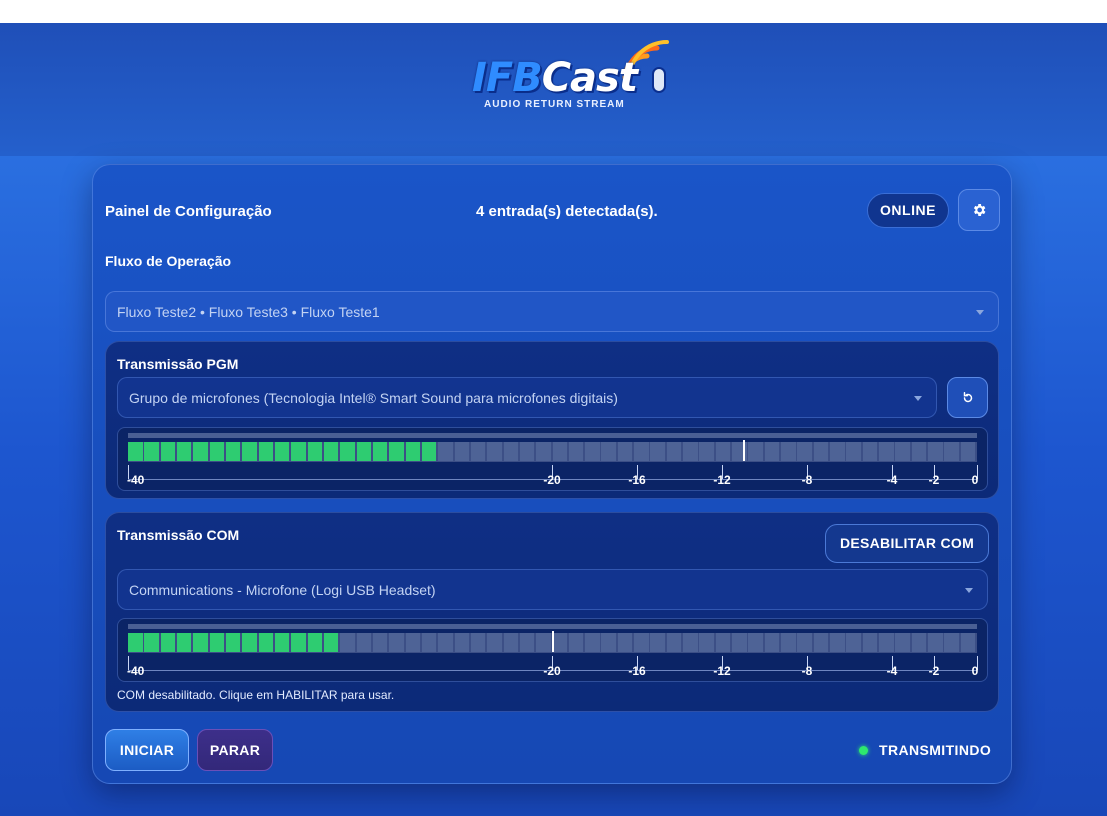  Describe the element at coordinates (975, 480) in the screenshot. I see `pgm-scale-label: 0` at that location.